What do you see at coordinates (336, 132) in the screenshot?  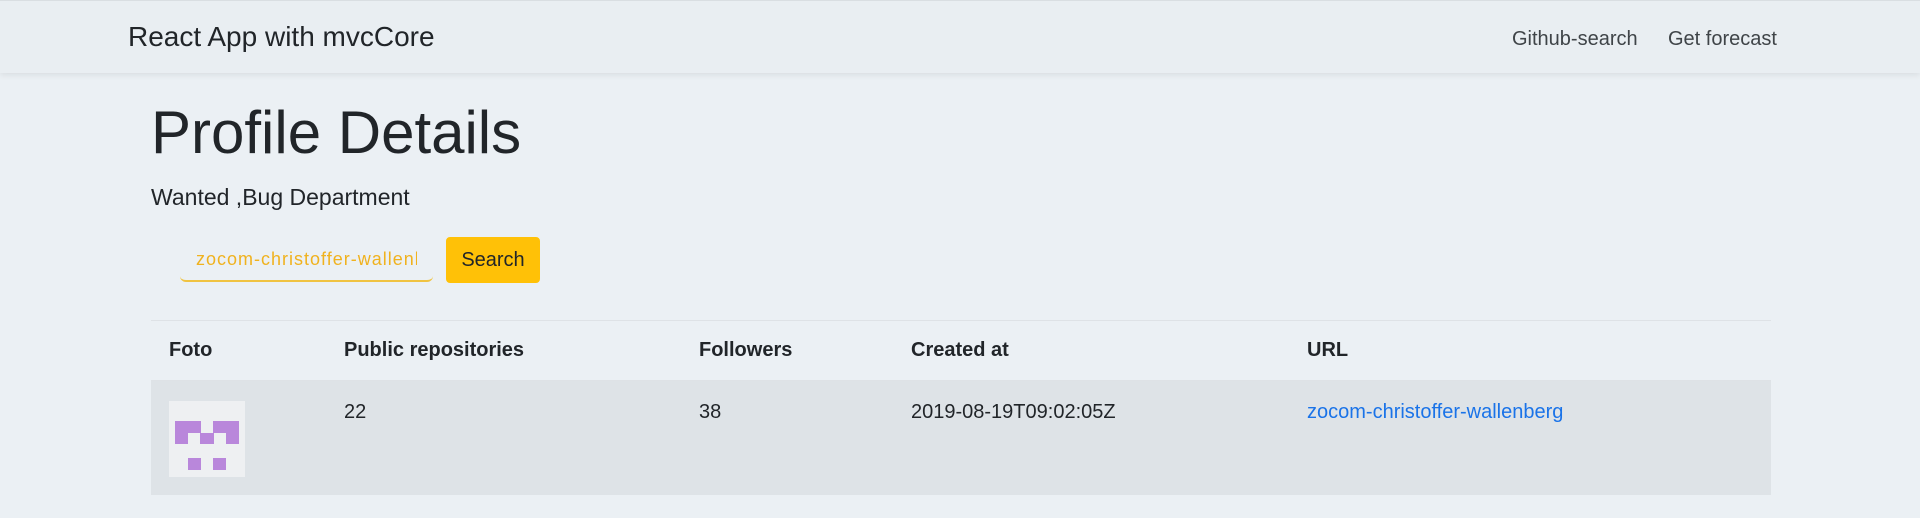 I see `page-title: Profile Details` at bounding box center [336, 132].